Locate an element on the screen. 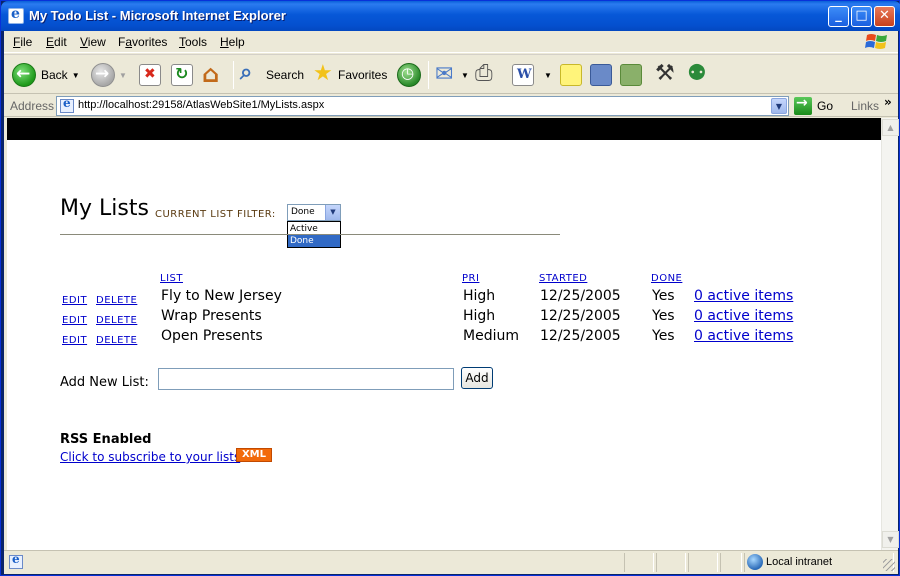 The height and width of the screenshot is (576, 900). filter-option-done: Done is located at coordinates (314, 241).